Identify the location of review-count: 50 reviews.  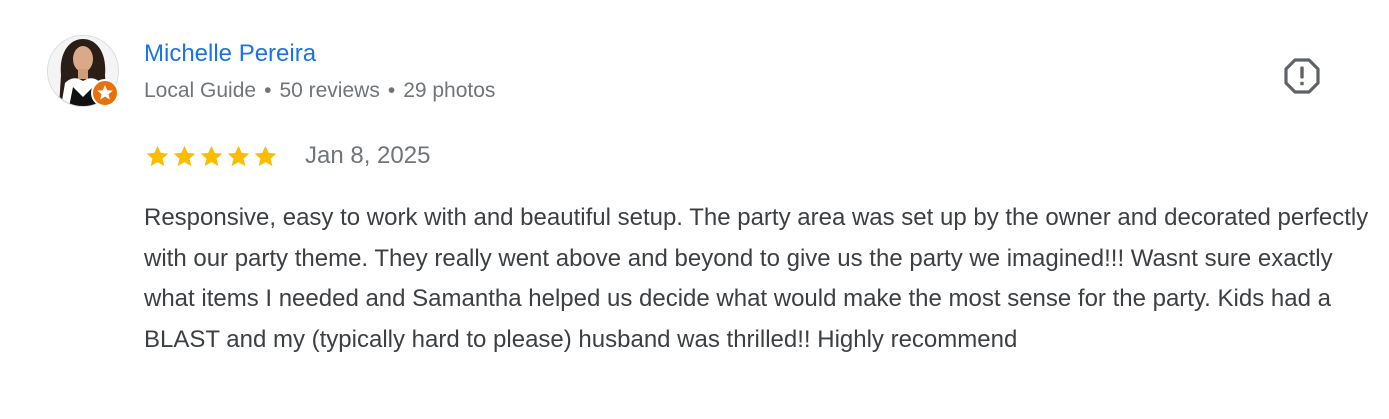
(329, 90).